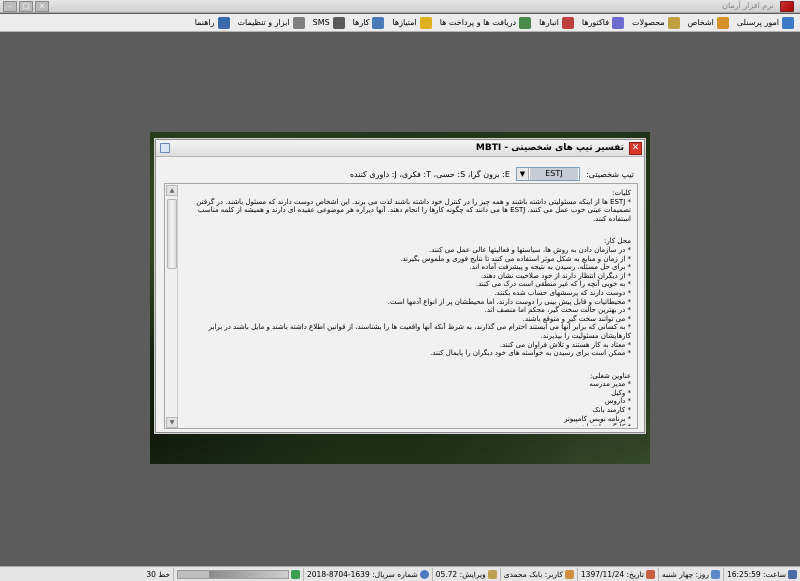 This screenshot has height=581, width=800. What do you see at coordinates (172, 190) in the screenshot?
I see `scroll-up-arrow-icon: ▲` at bounding box center [172, 190].